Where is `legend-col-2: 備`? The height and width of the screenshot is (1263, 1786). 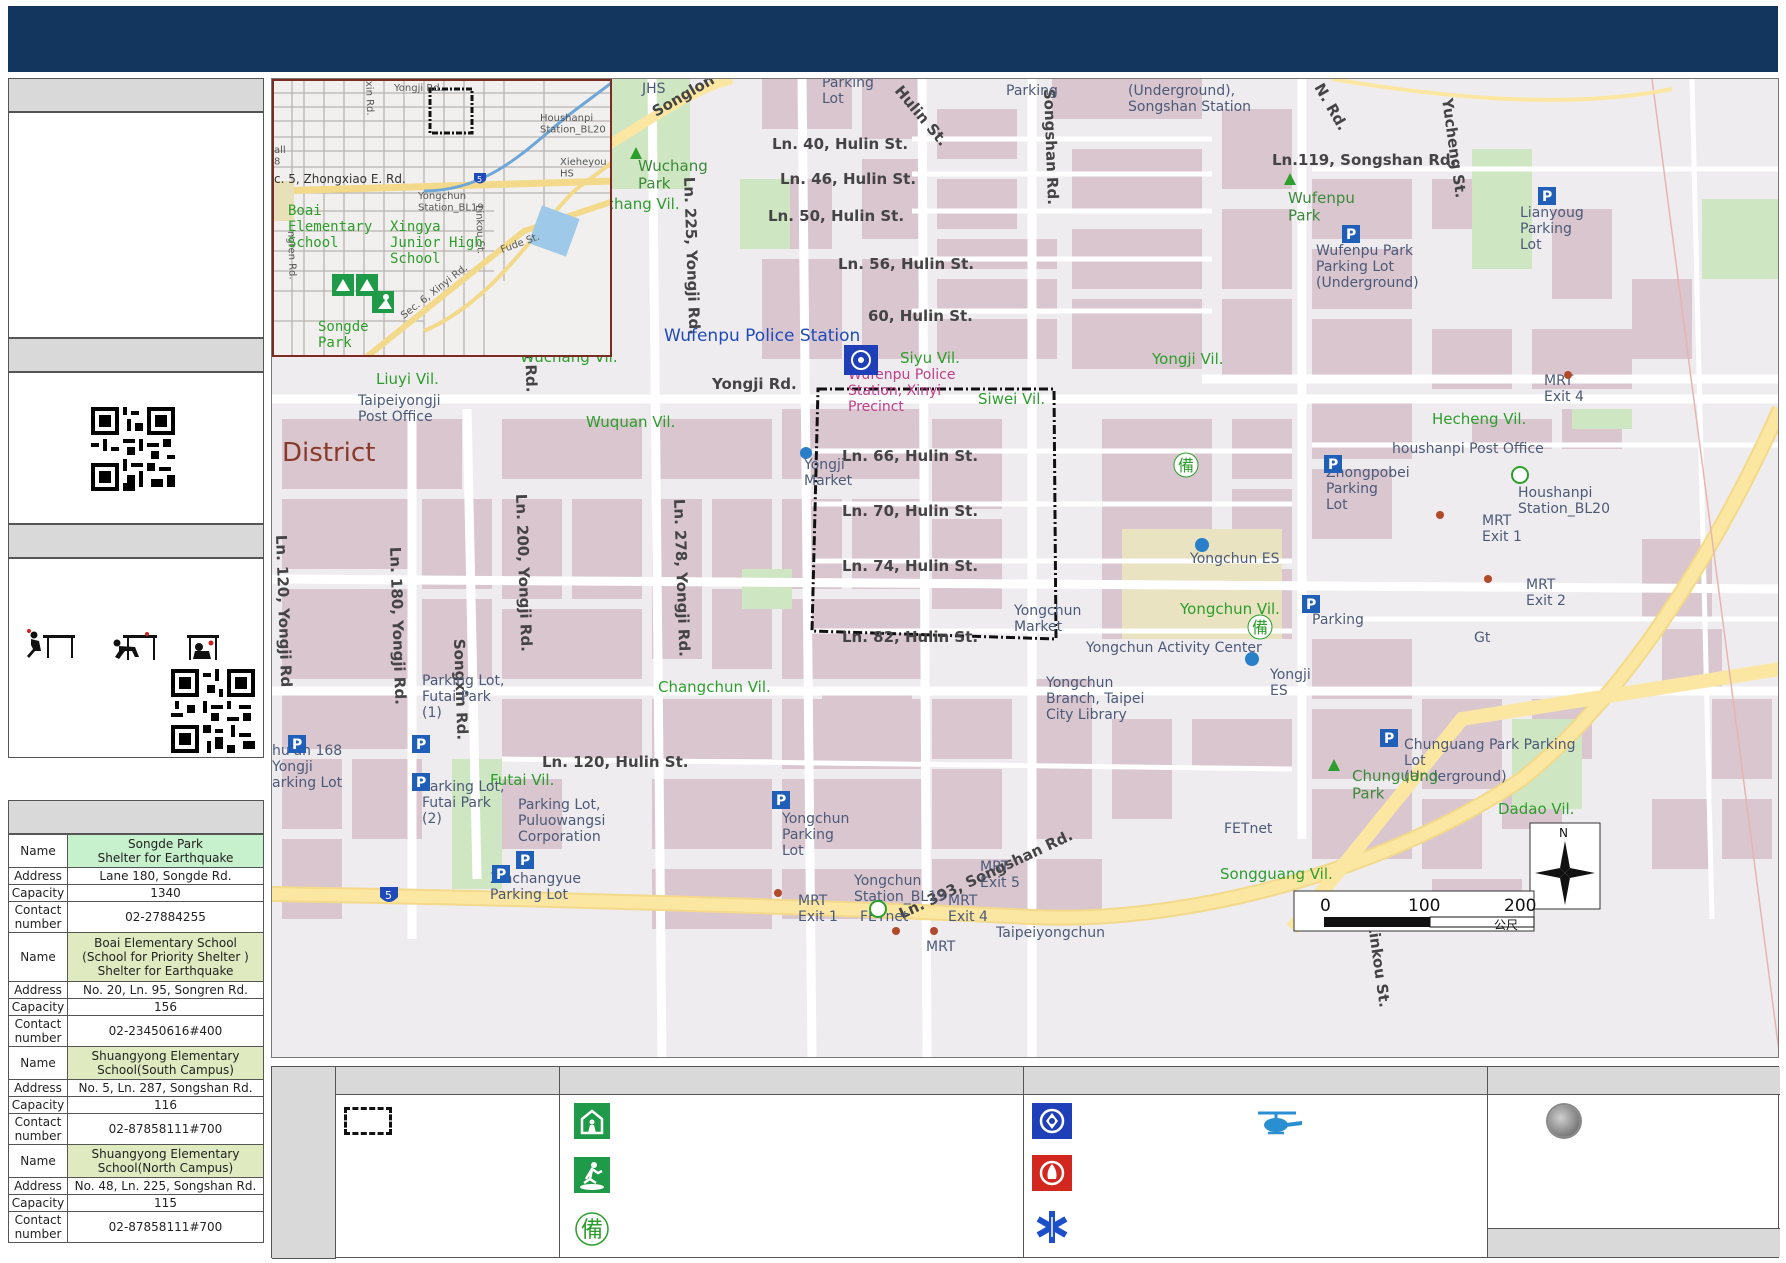
legend-col-2: 備 is located at coordinates (792, 1176).